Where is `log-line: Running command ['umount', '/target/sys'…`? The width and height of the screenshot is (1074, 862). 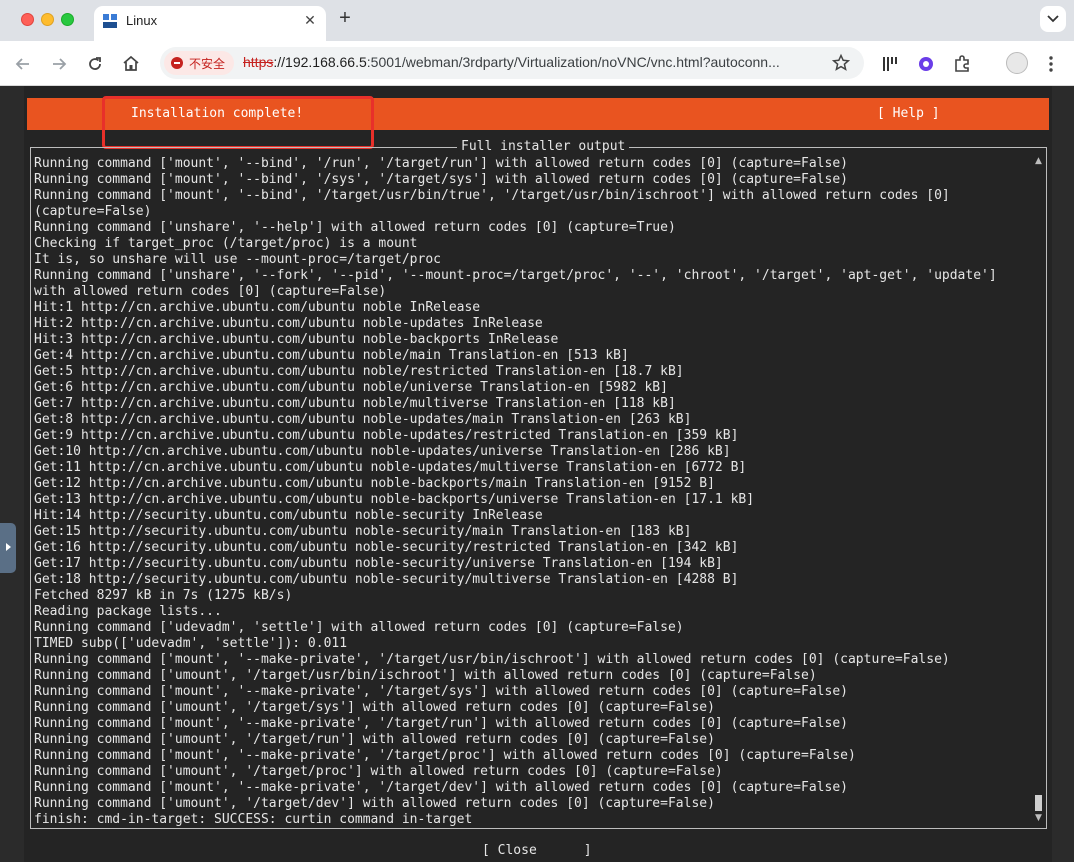 log-line: Running command ['umount', '/target/sys'… is located at coordinates (374, 707).